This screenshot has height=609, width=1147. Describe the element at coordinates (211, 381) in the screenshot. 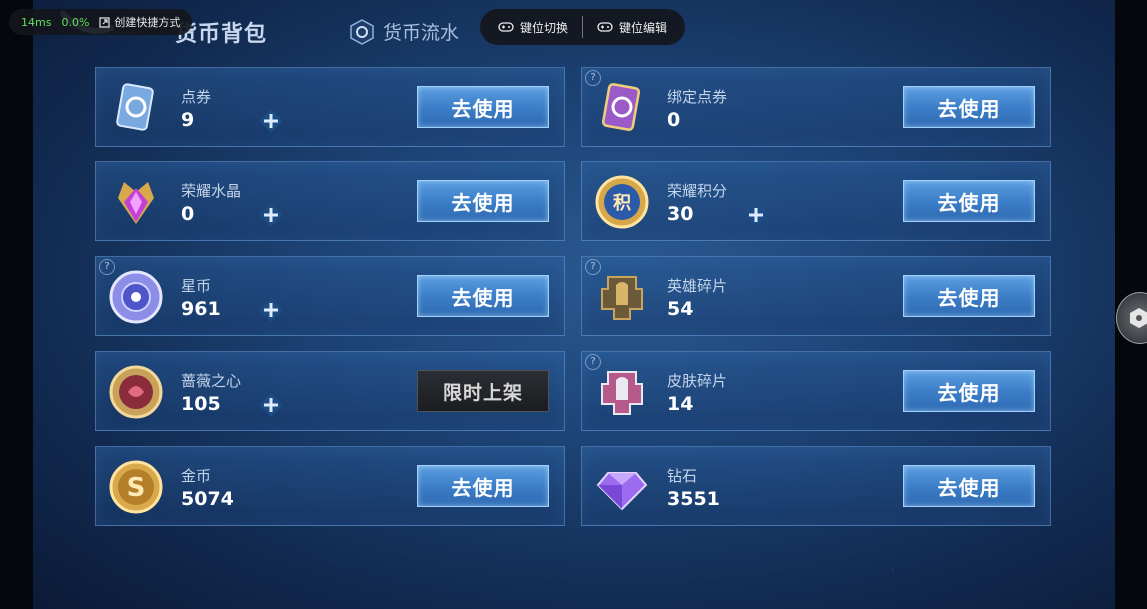

I see `currency-name: 蔷薇之心` at that location.